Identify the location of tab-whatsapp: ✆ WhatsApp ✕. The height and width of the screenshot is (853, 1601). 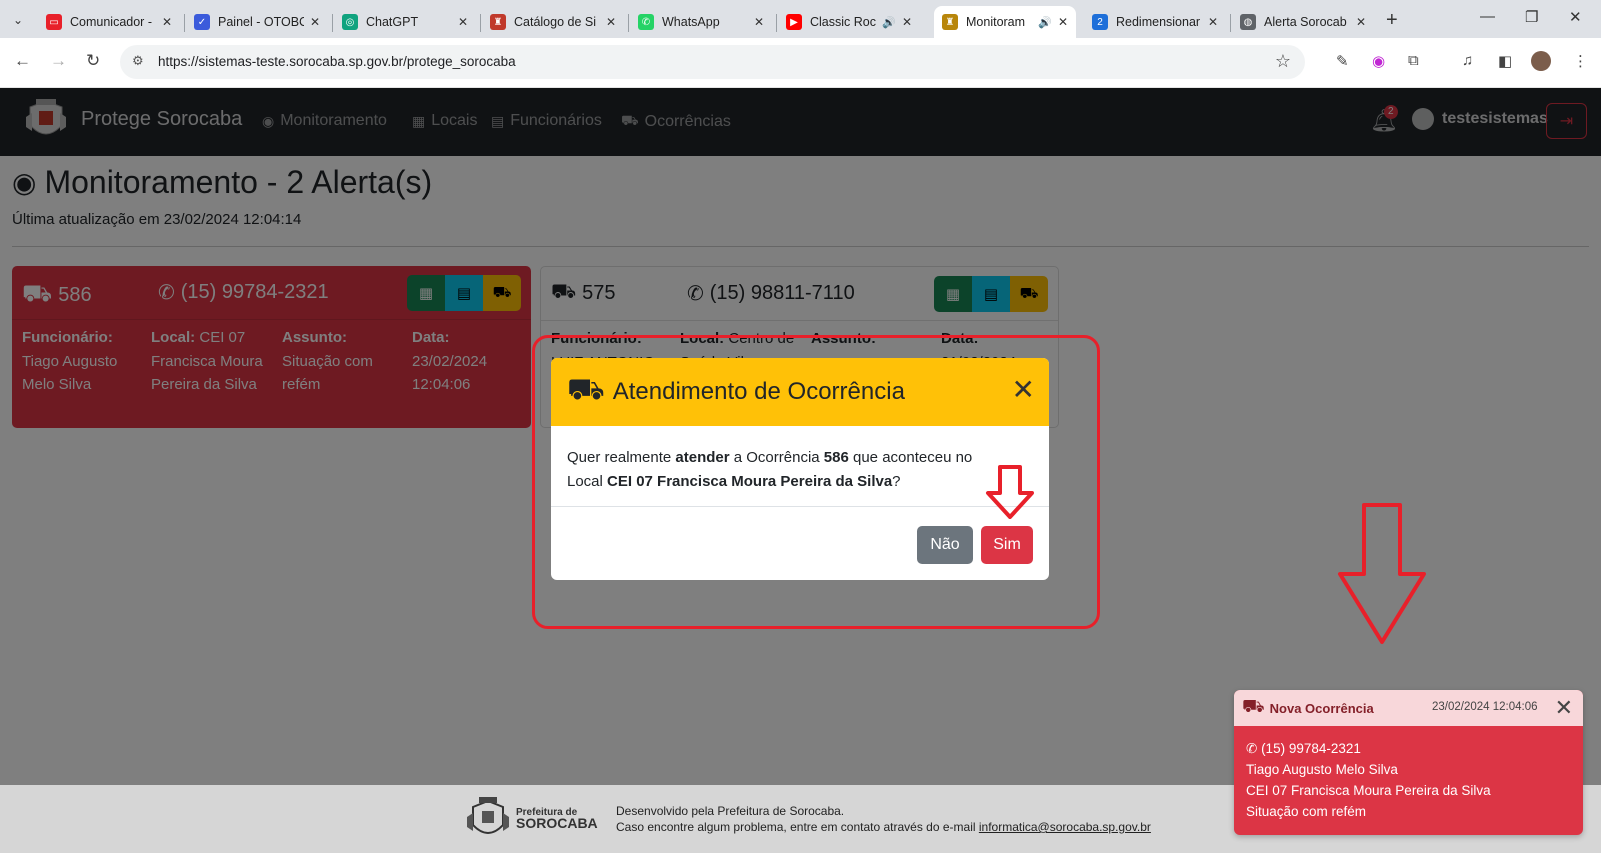
(701, 22).